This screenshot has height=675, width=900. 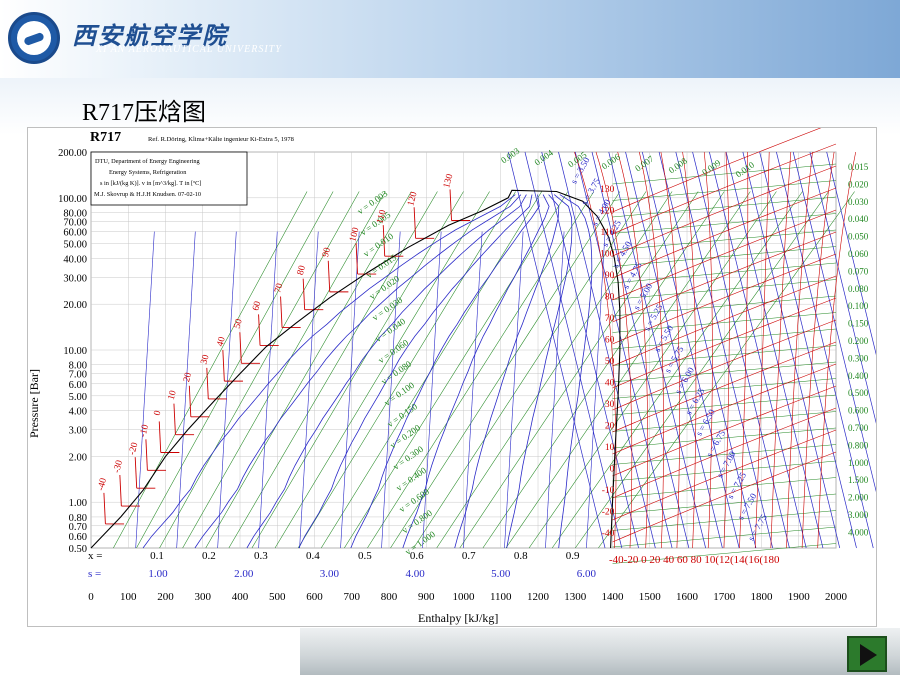 What do you see at coordinates (128, 597) in the screenshot?
I see `x-tick-label: 100` at bounding box center [128, 597].